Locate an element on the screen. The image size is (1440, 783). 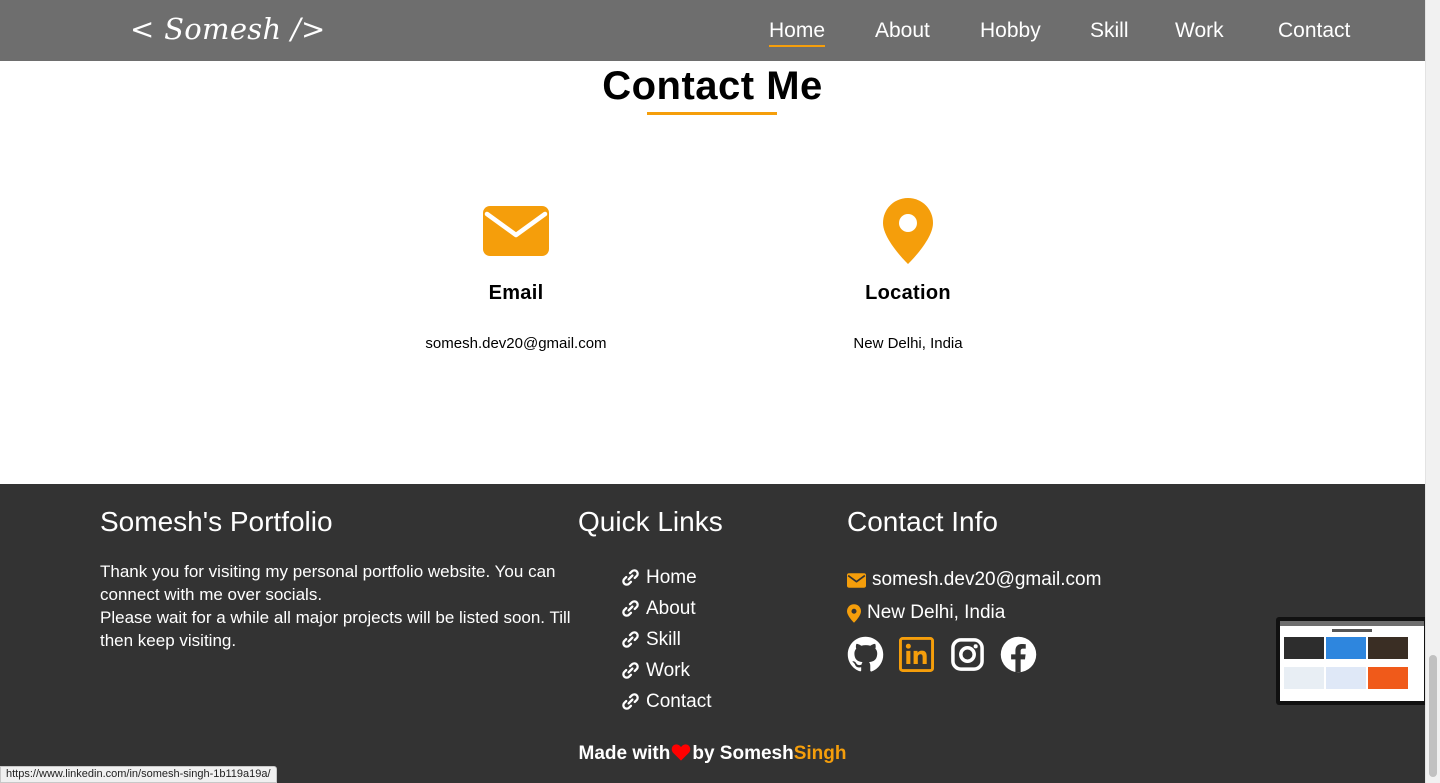
email-value: somesh.dev20@gmail.com is located at coordinates (516, 343).